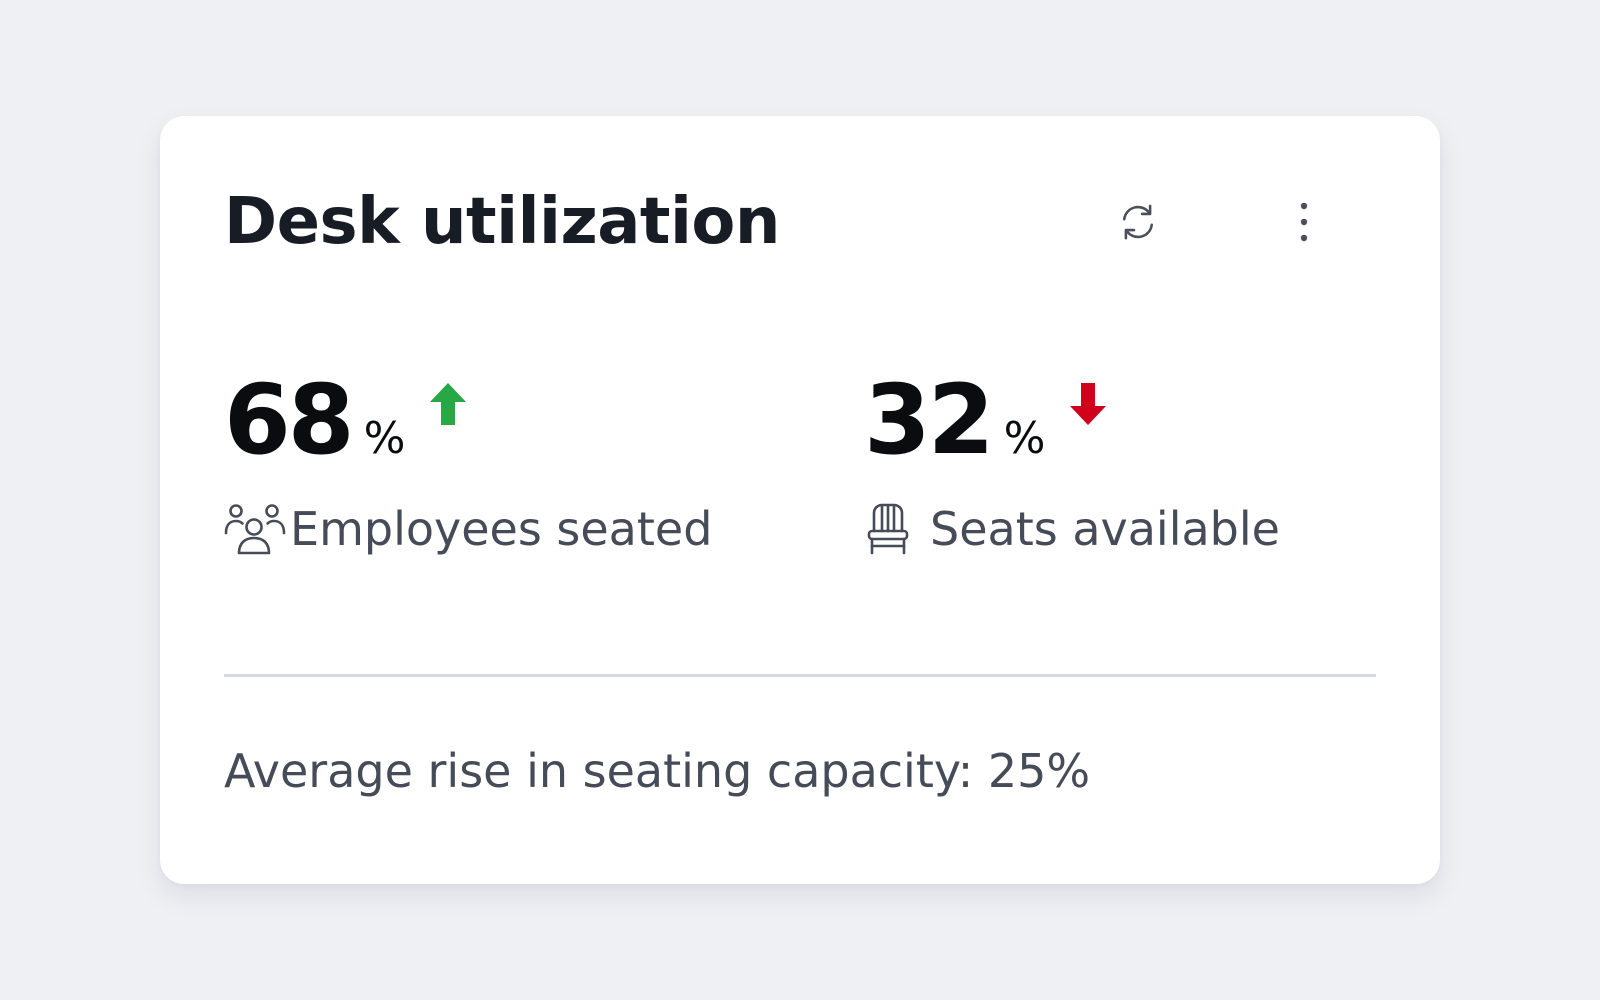  I want to click on metric-seats-available: 32 % Seats available, so click(1072, 464).